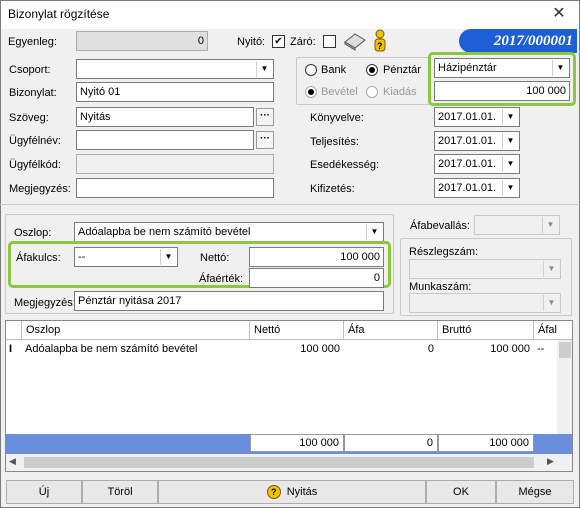 The height and width of the screenshot is (508, 580). I want to click on netto-input: 100 000, so click(316, 257).